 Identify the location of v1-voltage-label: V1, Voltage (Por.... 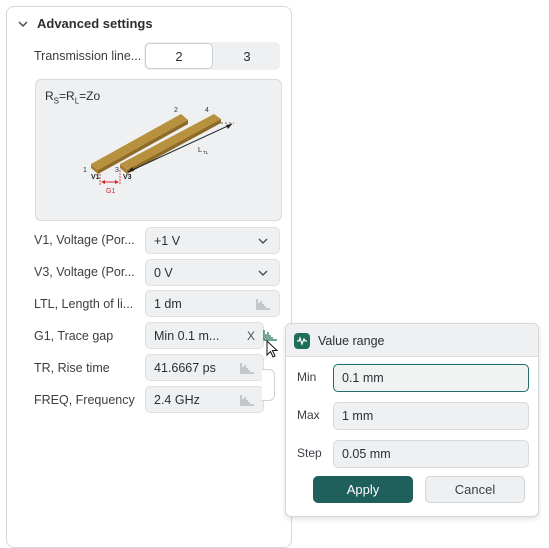
(84, 240).